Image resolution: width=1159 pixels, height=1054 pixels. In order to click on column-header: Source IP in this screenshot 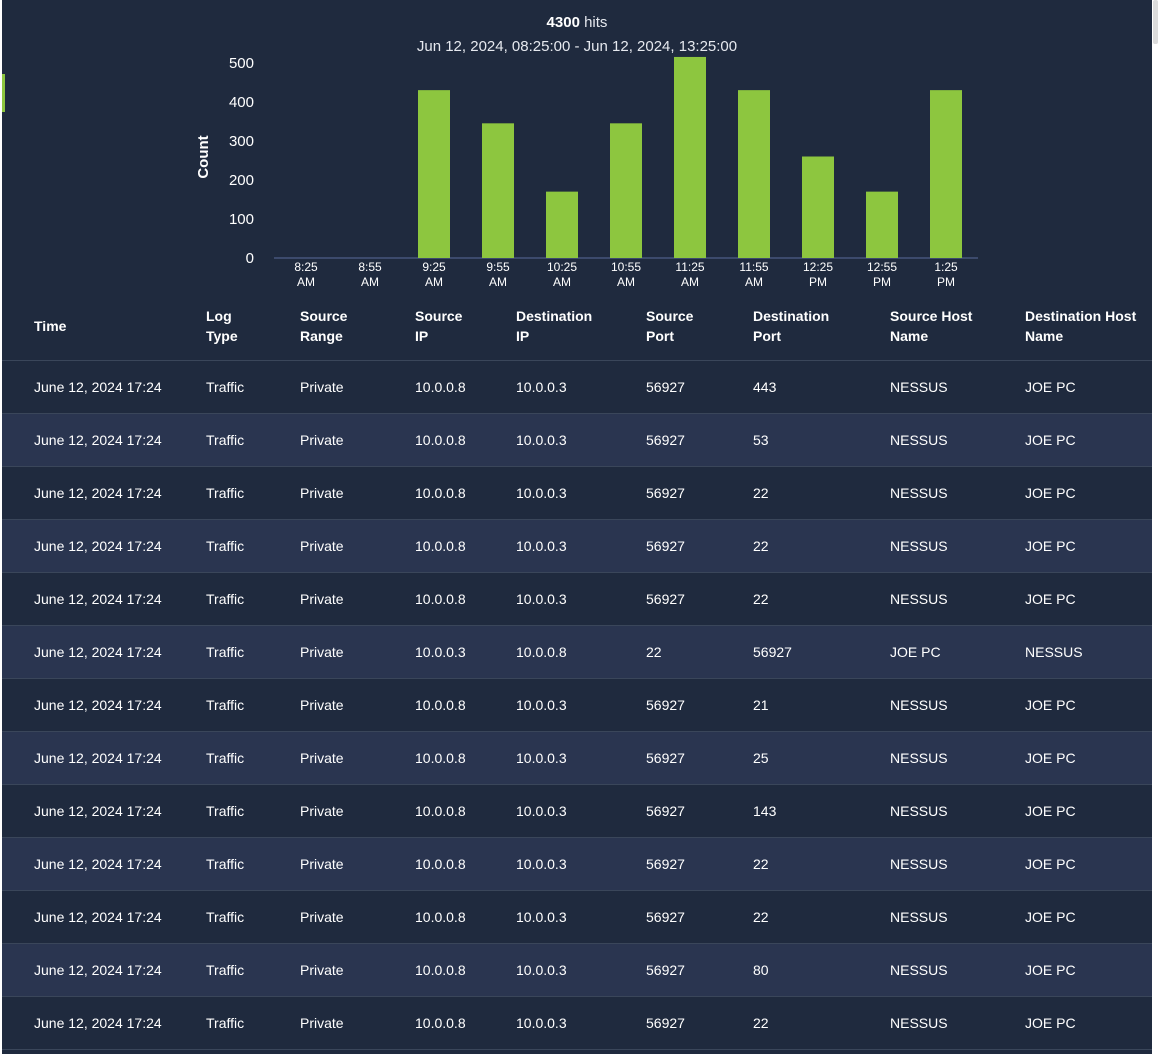, I will do `click(465, 326)`.